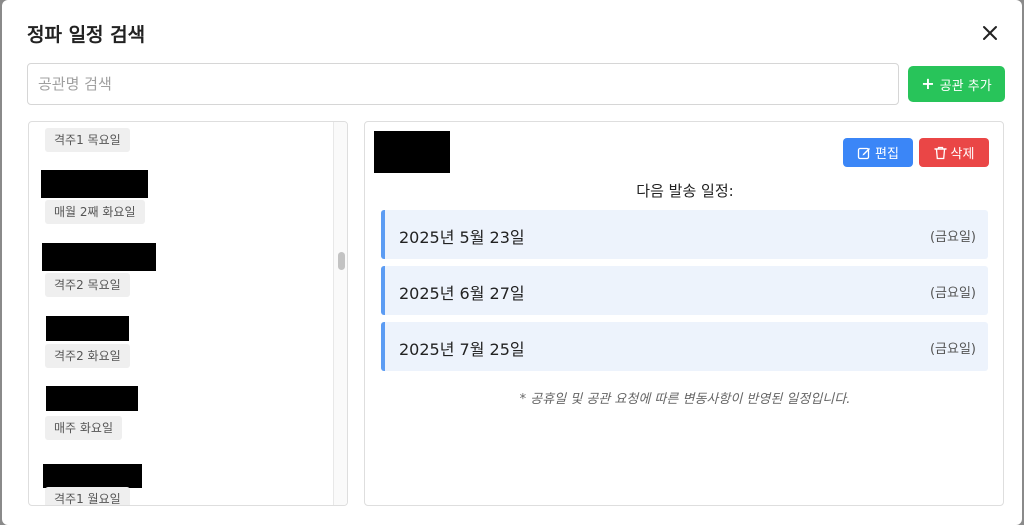 Image resolution: width=1024 pixels, height=525 pixels. What do you see at coordinates (87, 140) in the screenshot?
I see `list-item-schedule-tag: 격주1 목요일` at bounding box center [87, 140].